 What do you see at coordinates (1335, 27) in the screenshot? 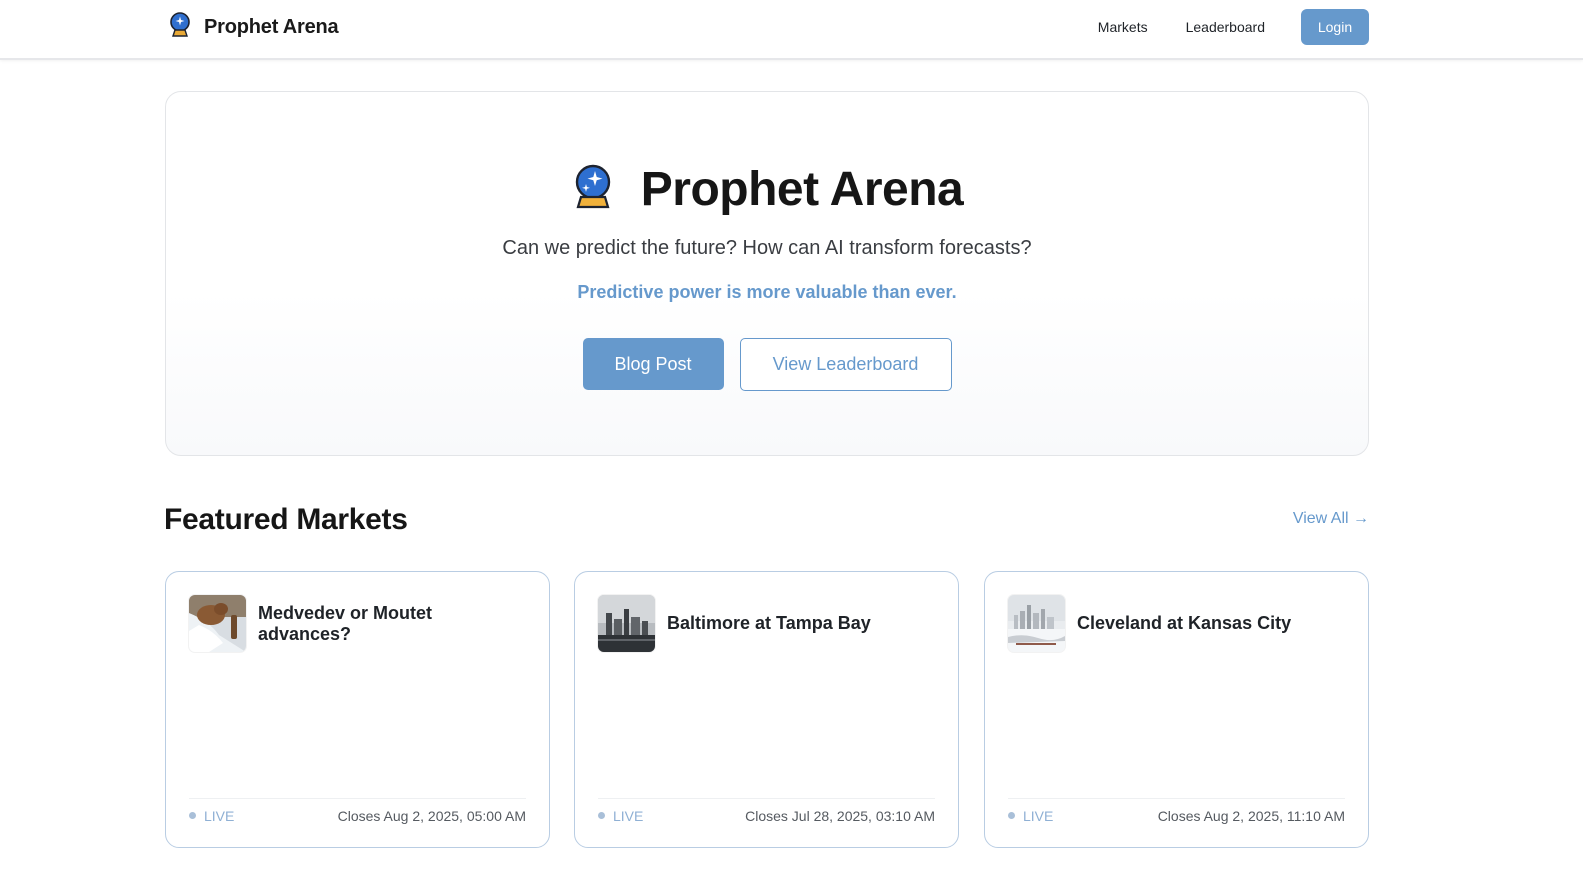
I see `login-button: Login` at bounding box center [1335, 27].